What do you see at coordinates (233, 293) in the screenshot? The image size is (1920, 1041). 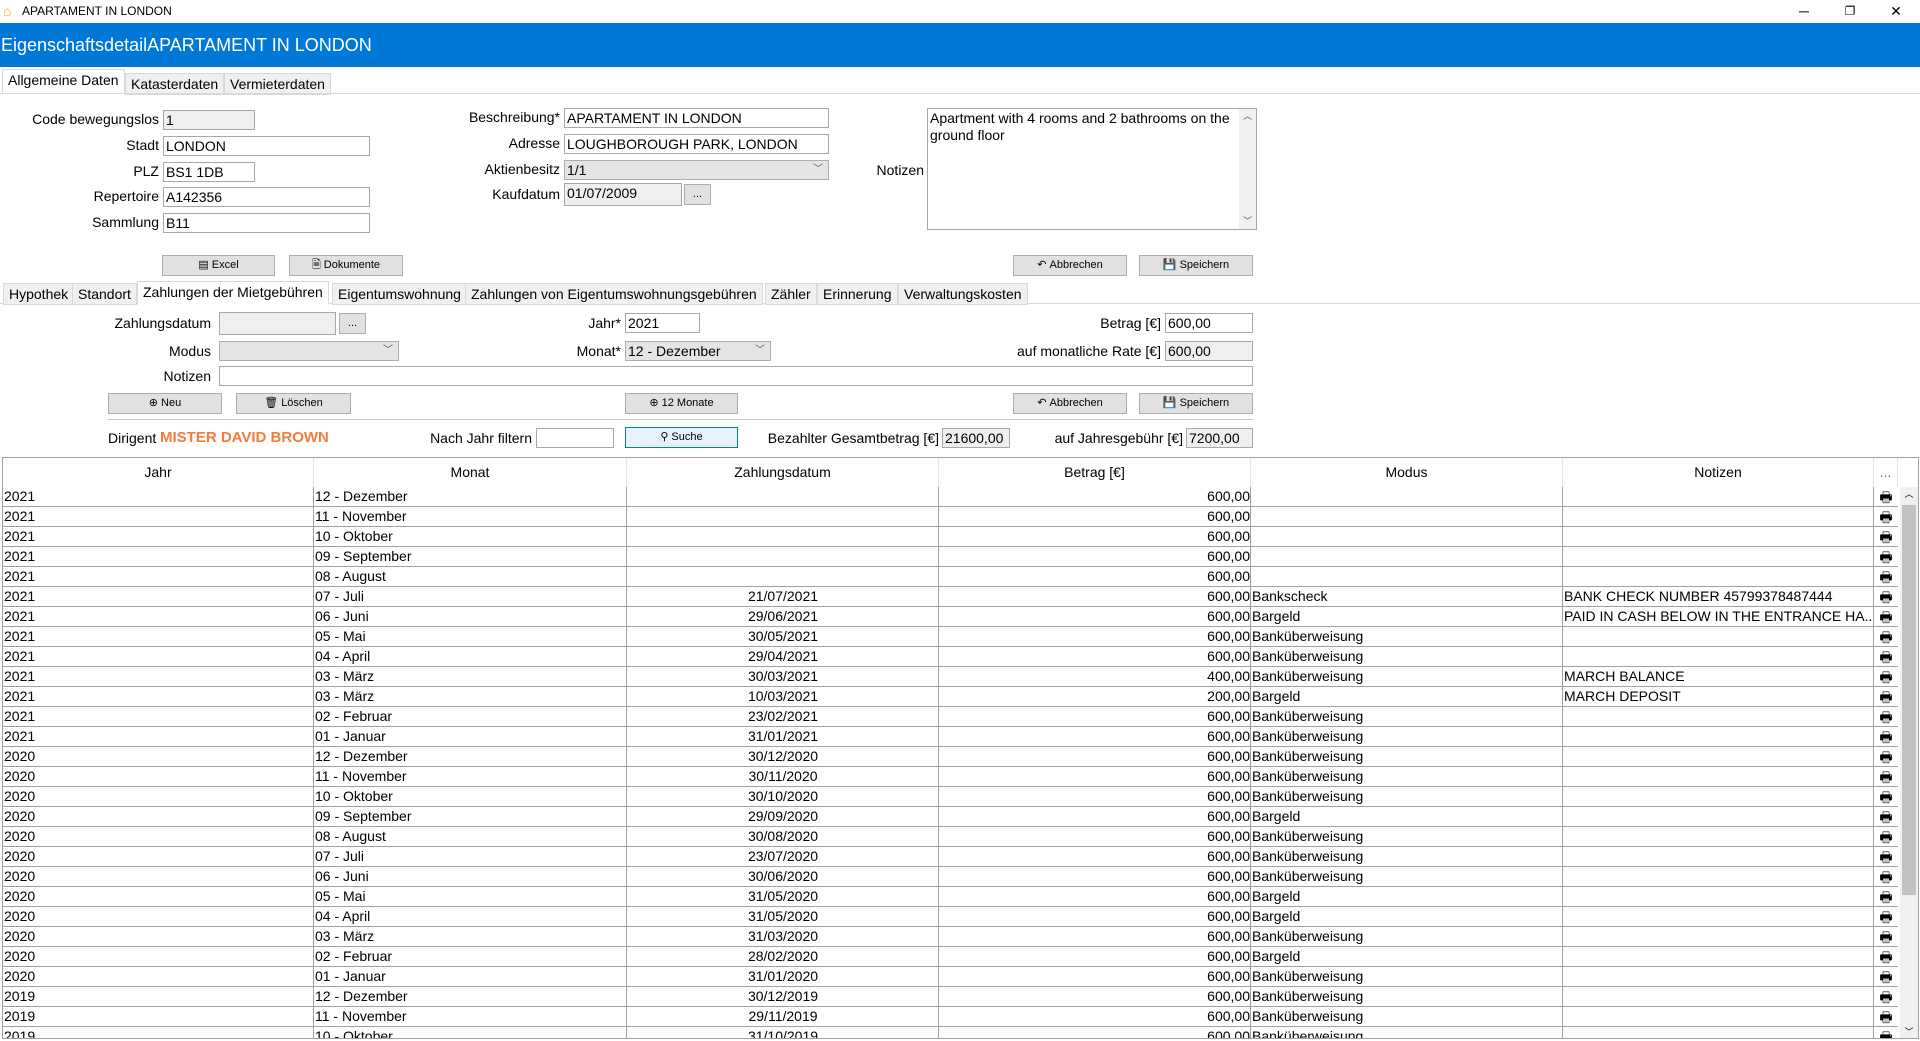 I see `tab-zahlungen-mietgebuehren: Zahlungen der Mietgebühren` at bounding box center [233, 293].